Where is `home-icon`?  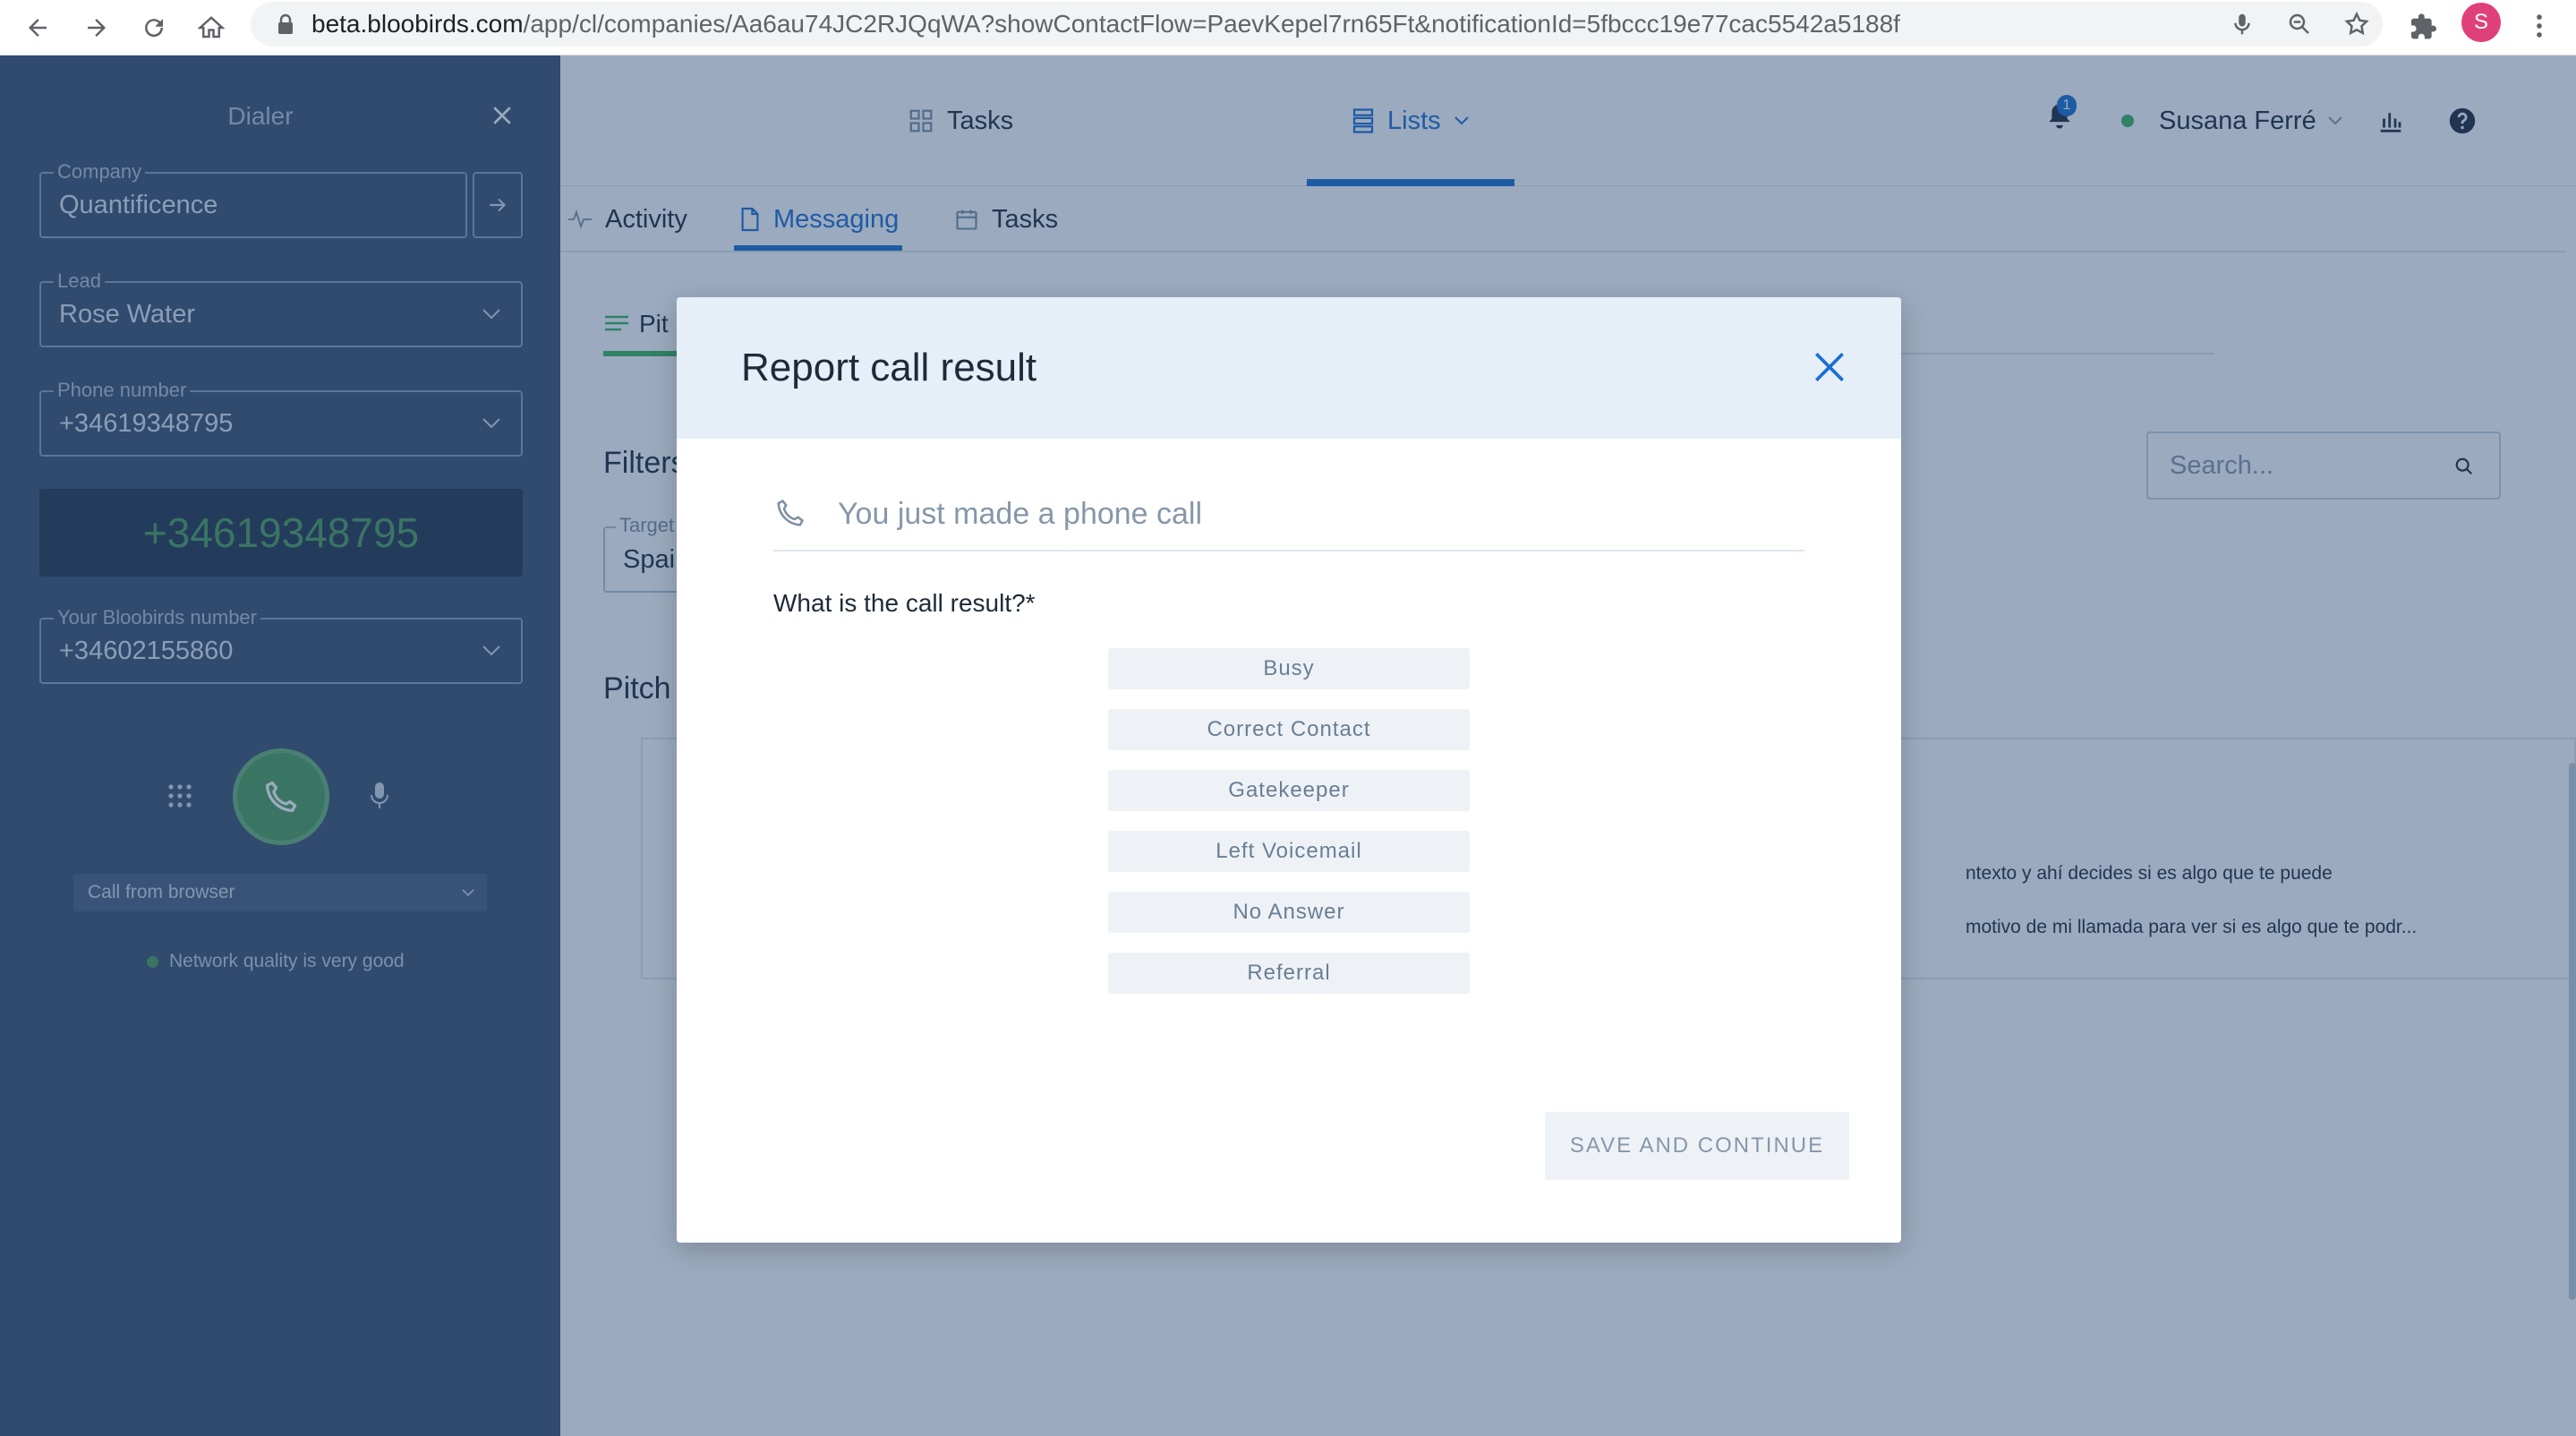
home-icon is located at coordinates (211, 27).